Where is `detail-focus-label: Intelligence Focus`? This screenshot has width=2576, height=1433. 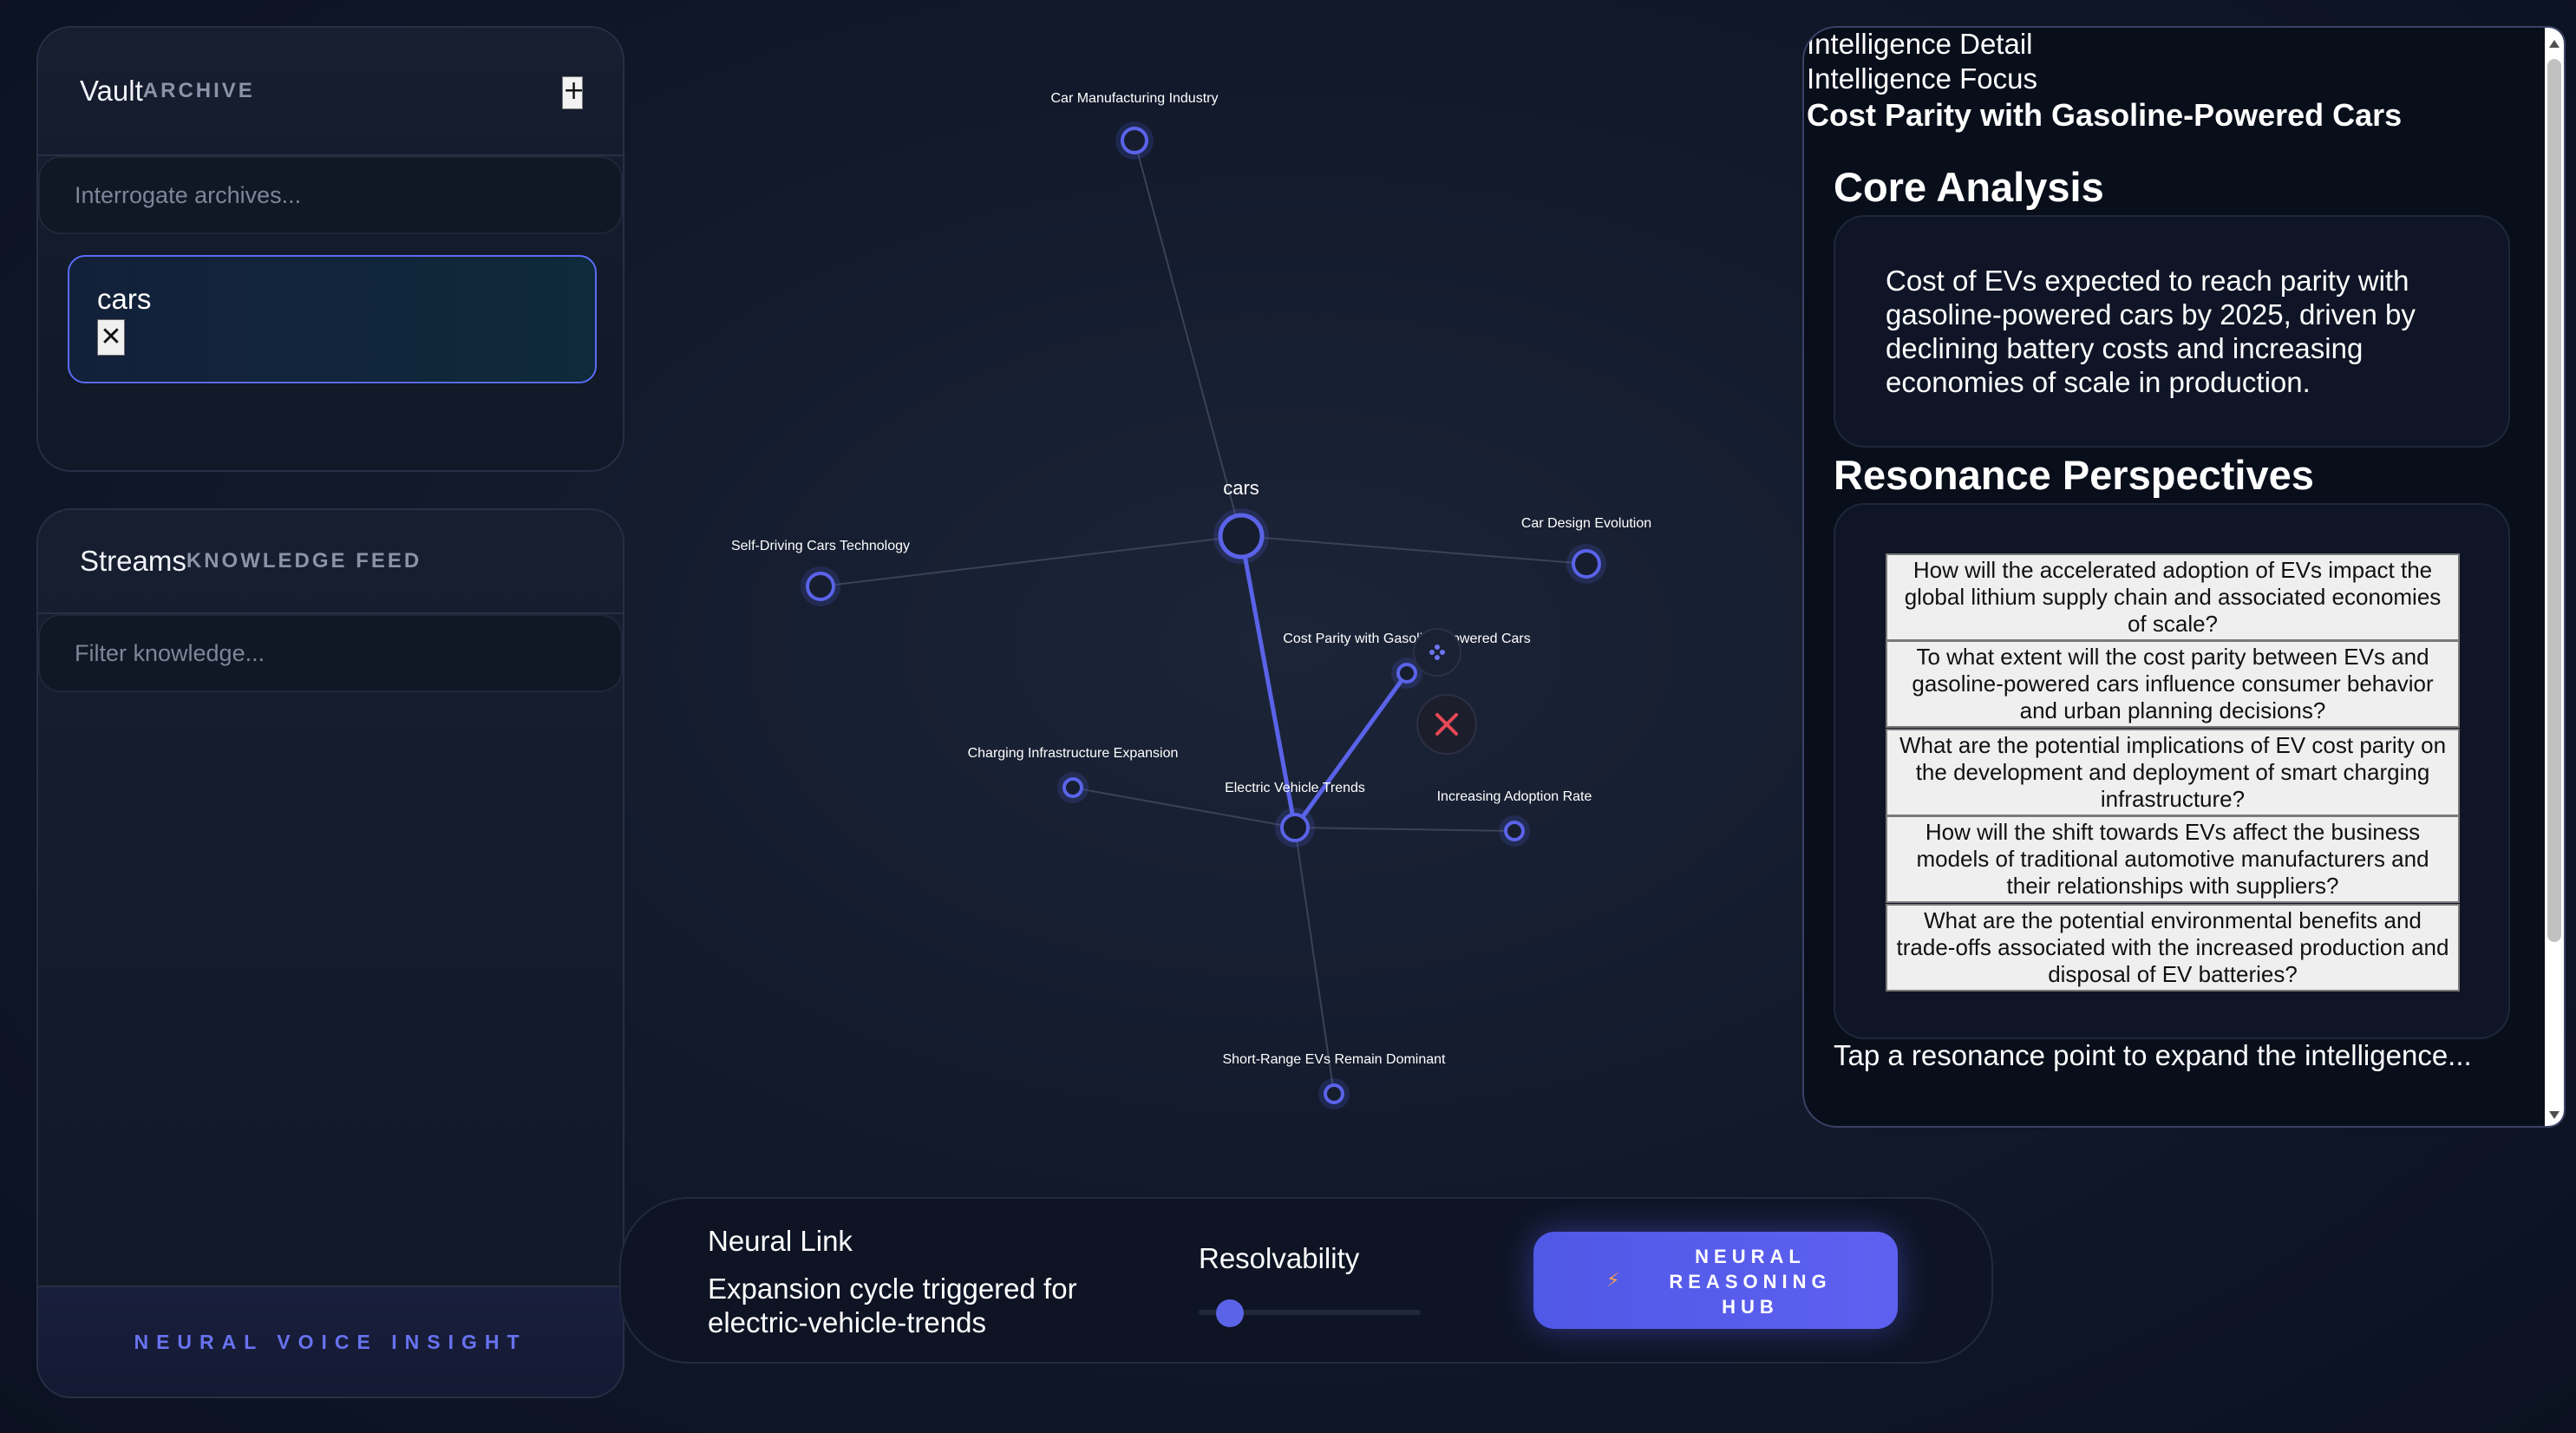
detail-focus-label: Intelligence Focus is located at coordinates (1922, 78).